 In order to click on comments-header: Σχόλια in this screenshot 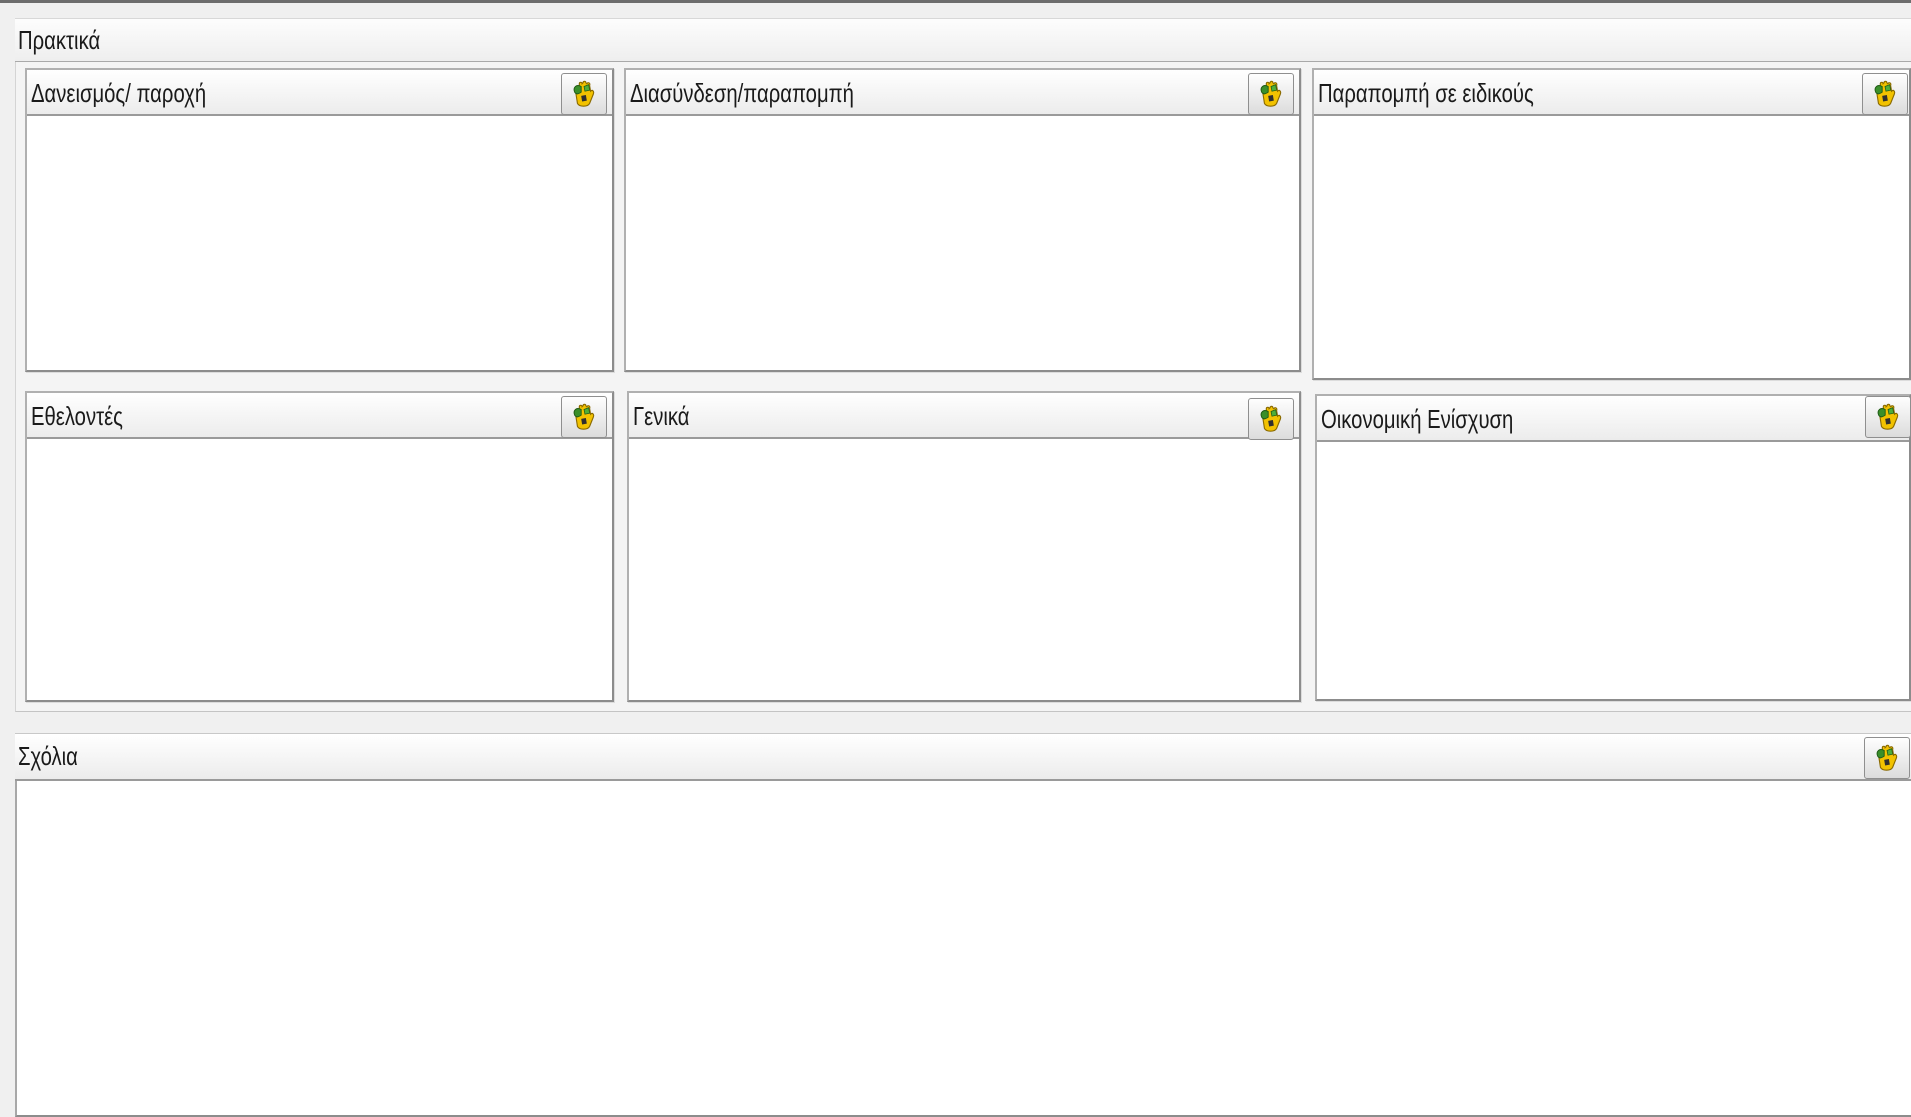, I will do `click(963, 757)`.